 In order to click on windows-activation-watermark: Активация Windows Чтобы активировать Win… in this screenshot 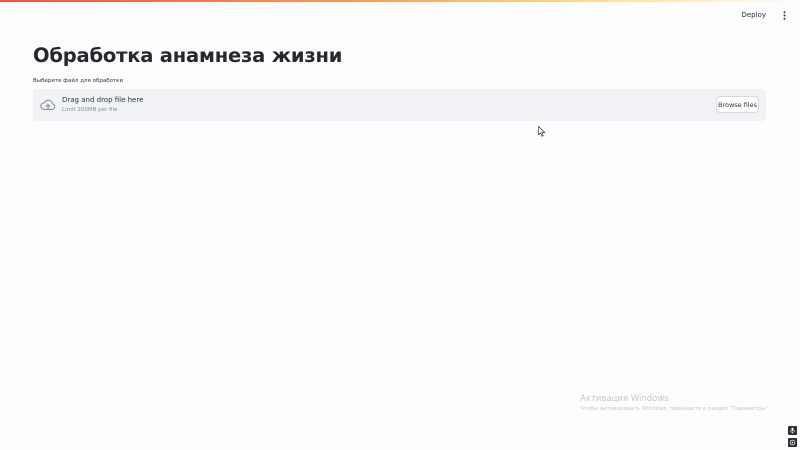, I will do `click(675, 403)`.